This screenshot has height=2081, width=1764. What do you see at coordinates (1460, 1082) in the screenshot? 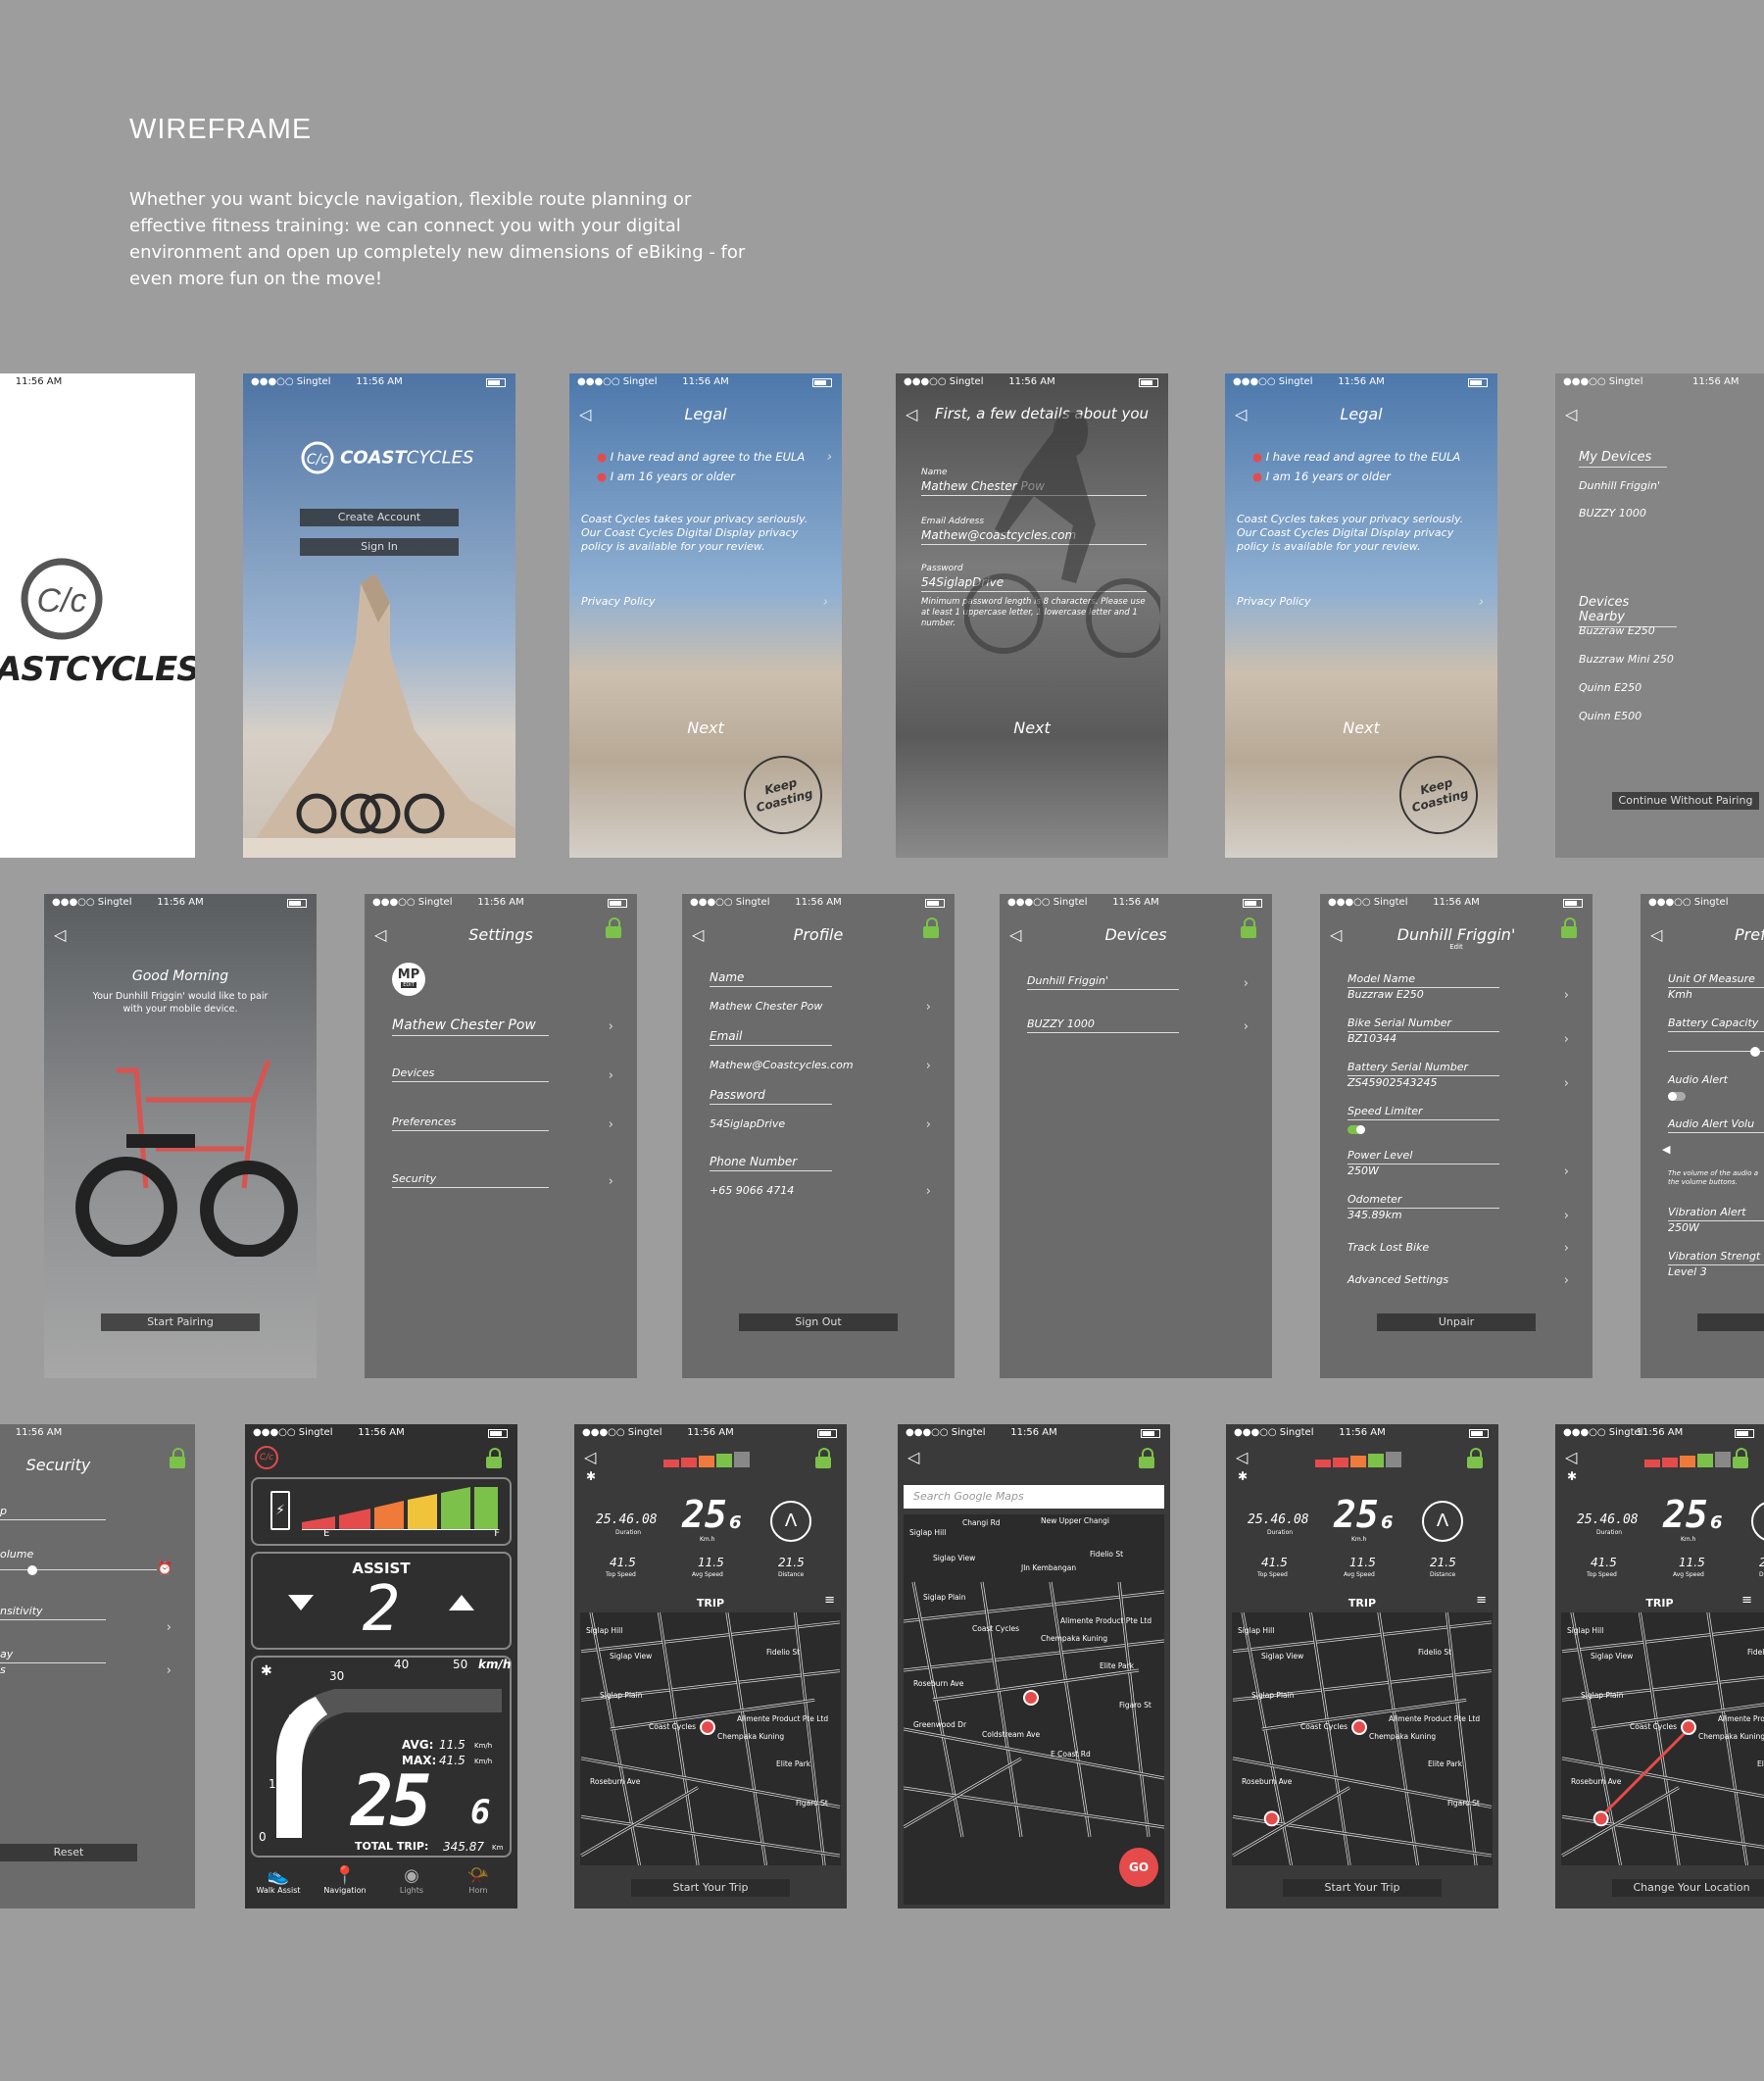
I see `battery-serial-value: ZS45902543245` at bounding box center [1460, 1082].